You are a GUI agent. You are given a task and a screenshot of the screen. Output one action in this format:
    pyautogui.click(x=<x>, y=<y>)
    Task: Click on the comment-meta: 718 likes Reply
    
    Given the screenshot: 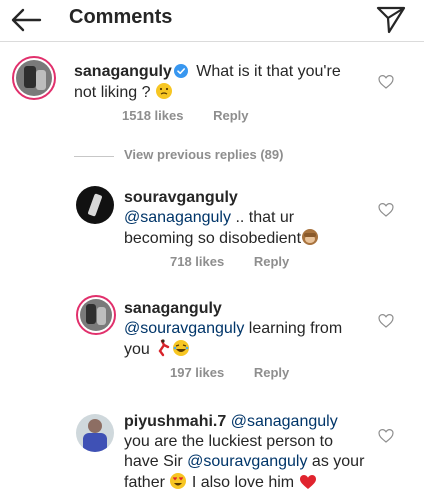 What is the action you would take?
    pyautogui.click(x=242, y=261)
    